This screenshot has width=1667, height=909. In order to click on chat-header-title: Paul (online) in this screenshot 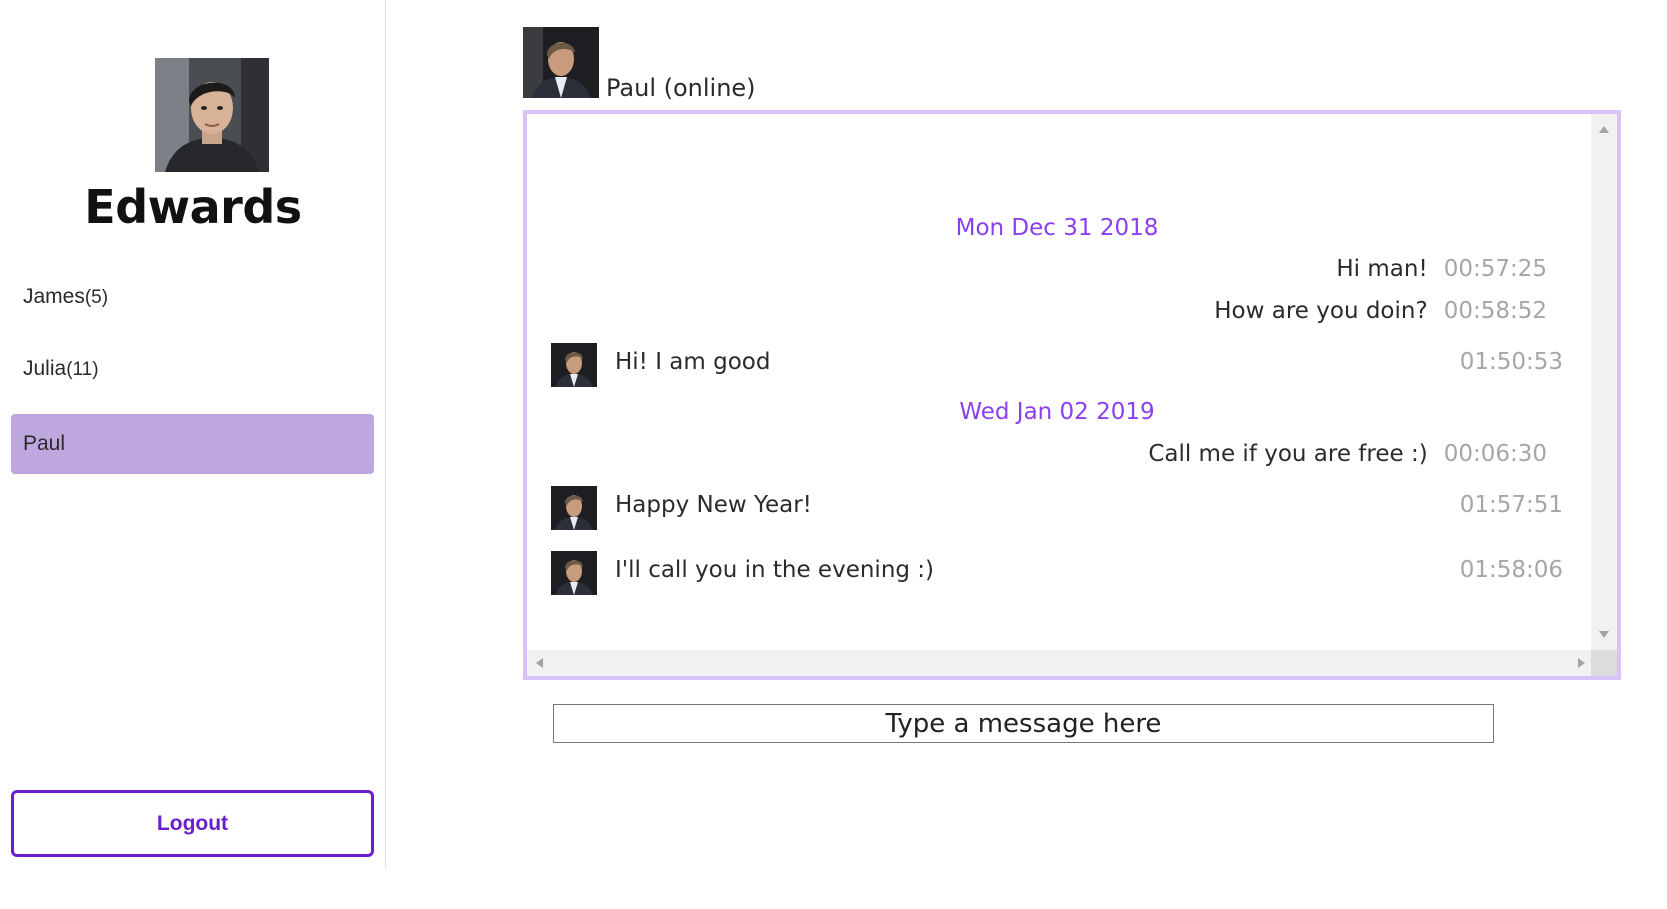, I will do `click(681, 88)`.